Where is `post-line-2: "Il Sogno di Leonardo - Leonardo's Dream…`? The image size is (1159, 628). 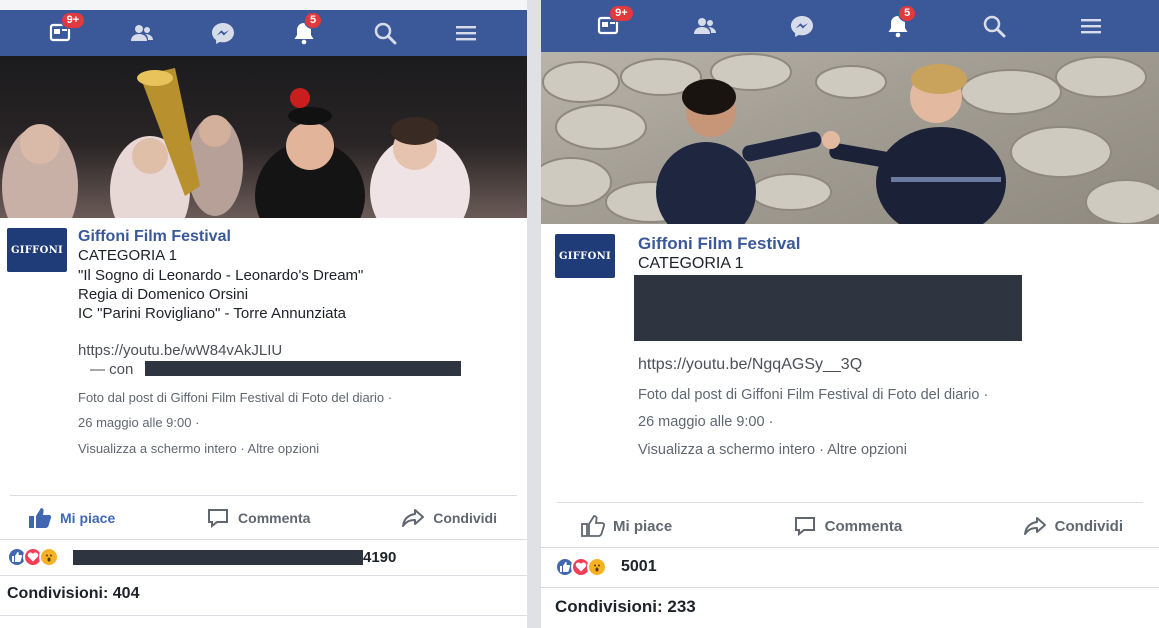
post-line-2: "Il Sogno di Leonardo - Leonardo's Dream… is located at coordinates (221, 275).